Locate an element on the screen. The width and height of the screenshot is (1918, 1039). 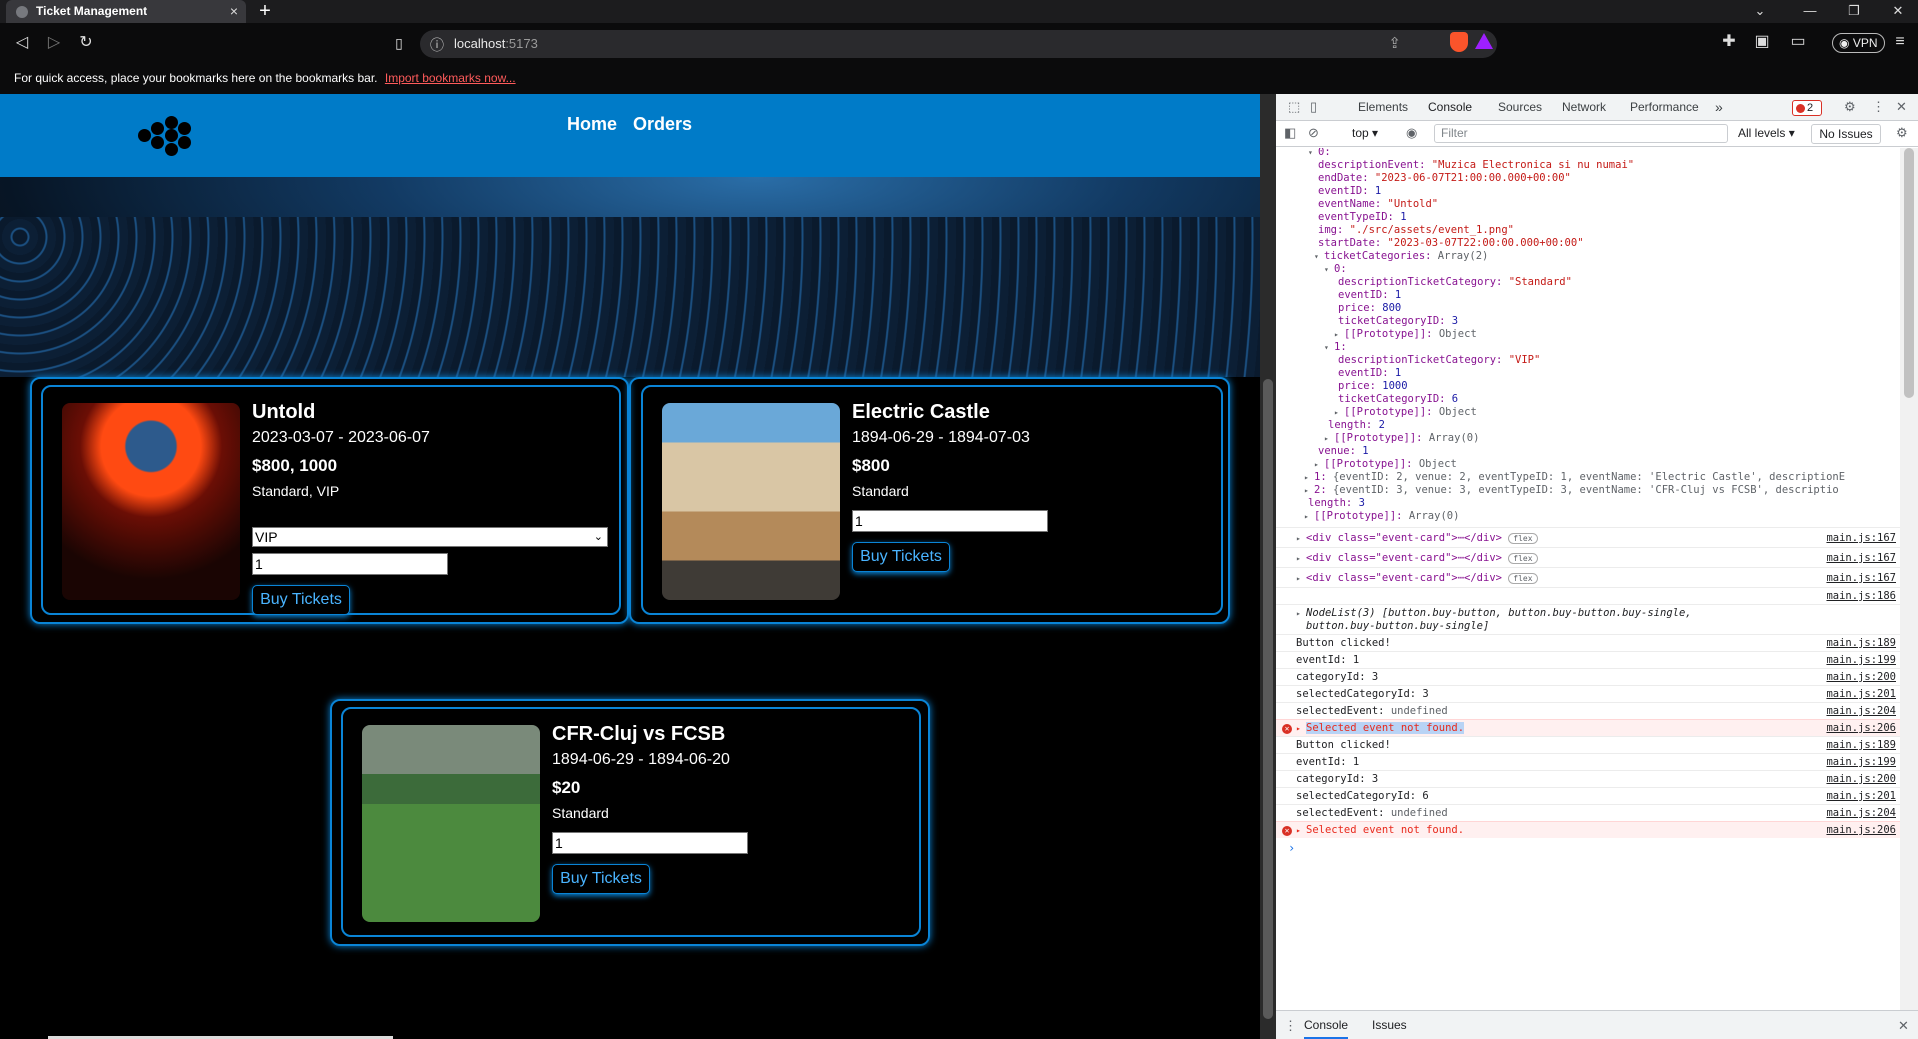
tab-performance: Performance is located at coordinates (1664, 107).